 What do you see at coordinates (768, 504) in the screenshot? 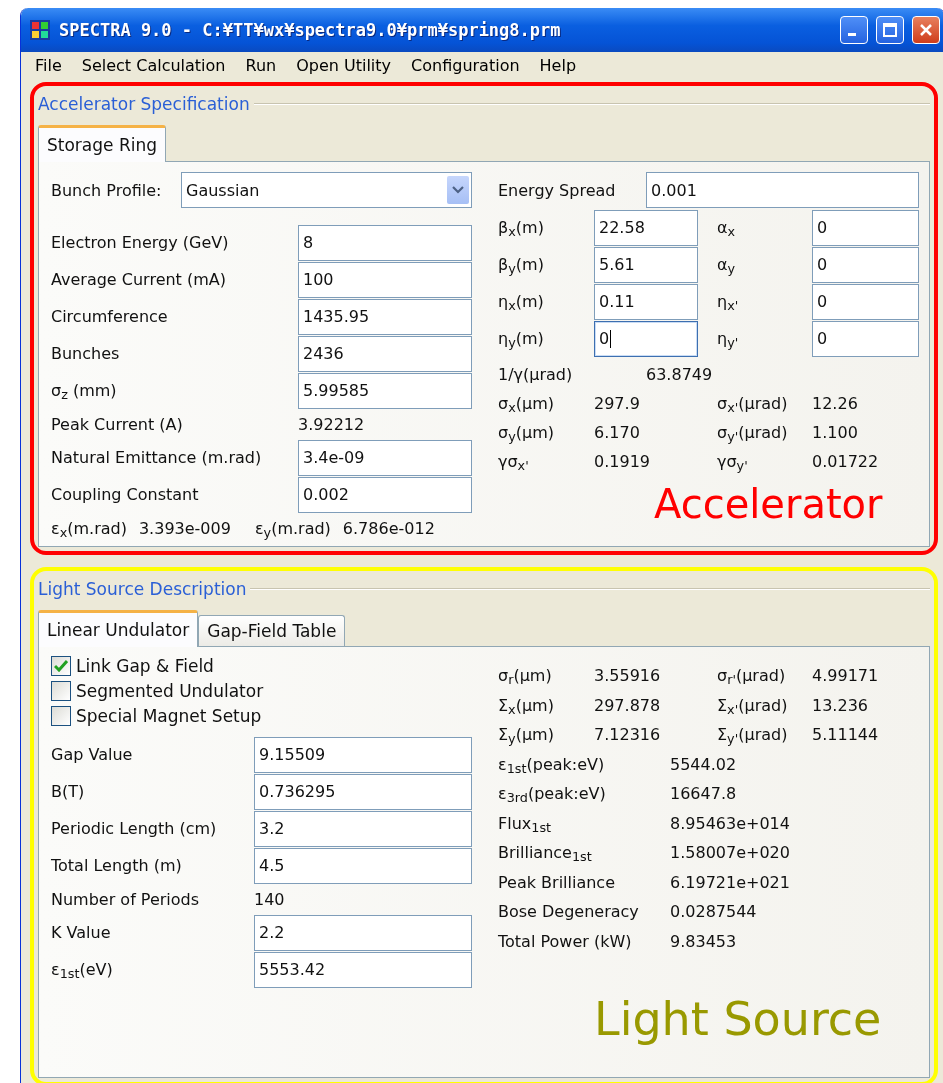
I see `annotation-label: Accelerator` at bounding box center [768, 504].